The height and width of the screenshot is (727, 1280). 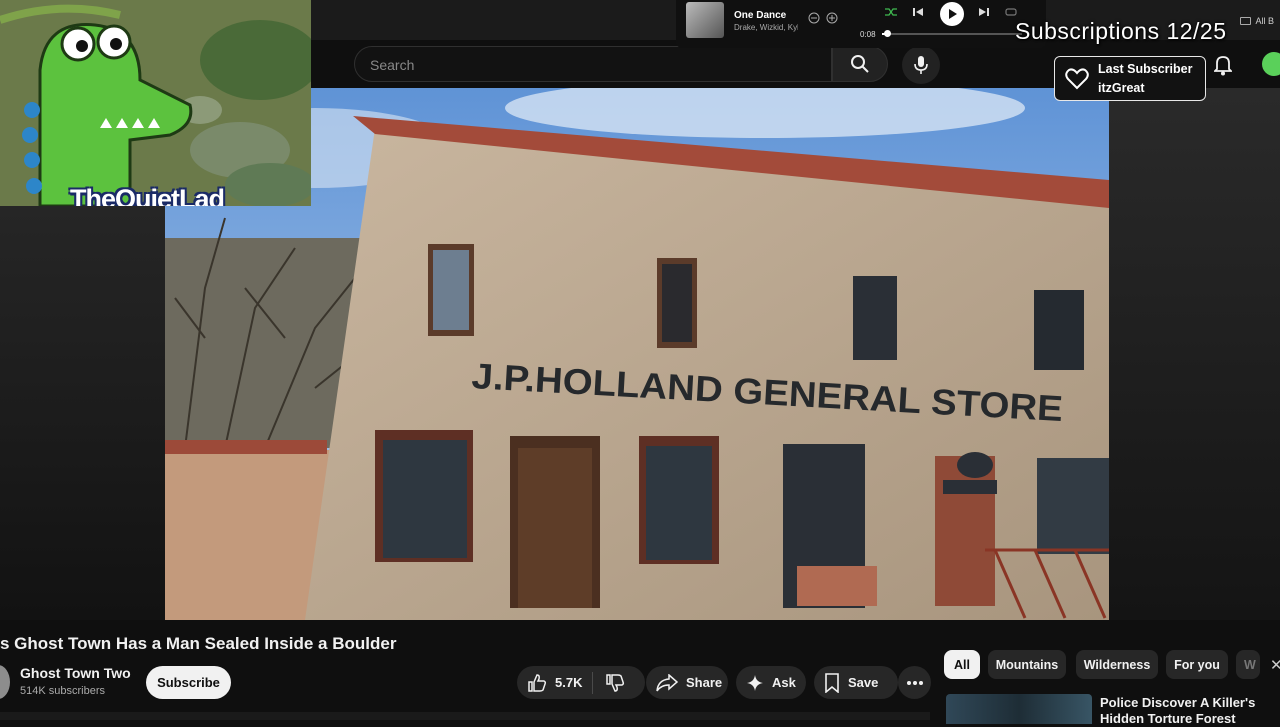 I want to click on ask-label: Ask, so click(x=784, y=682).